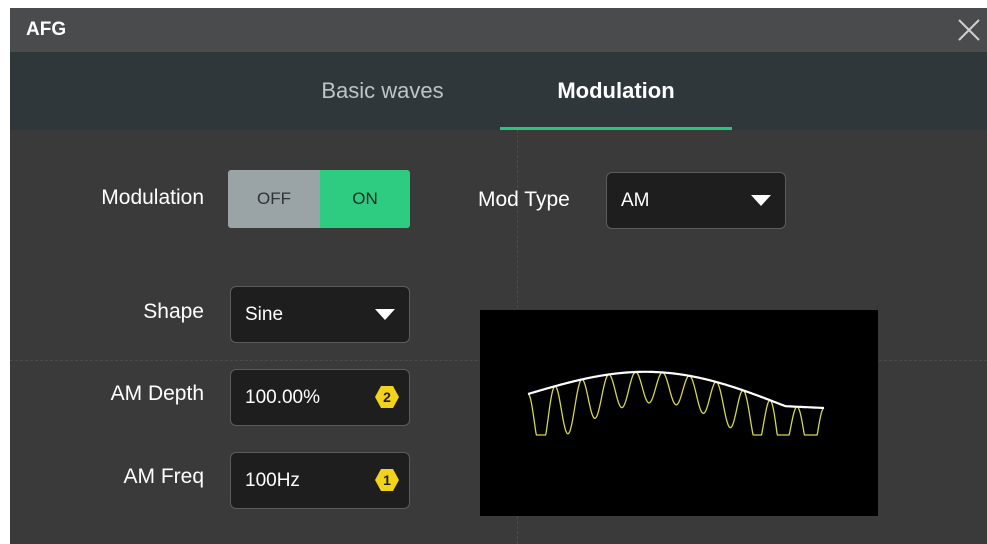  I want to click on tab-bar: Basic waves Modulation, so click(498, 91).